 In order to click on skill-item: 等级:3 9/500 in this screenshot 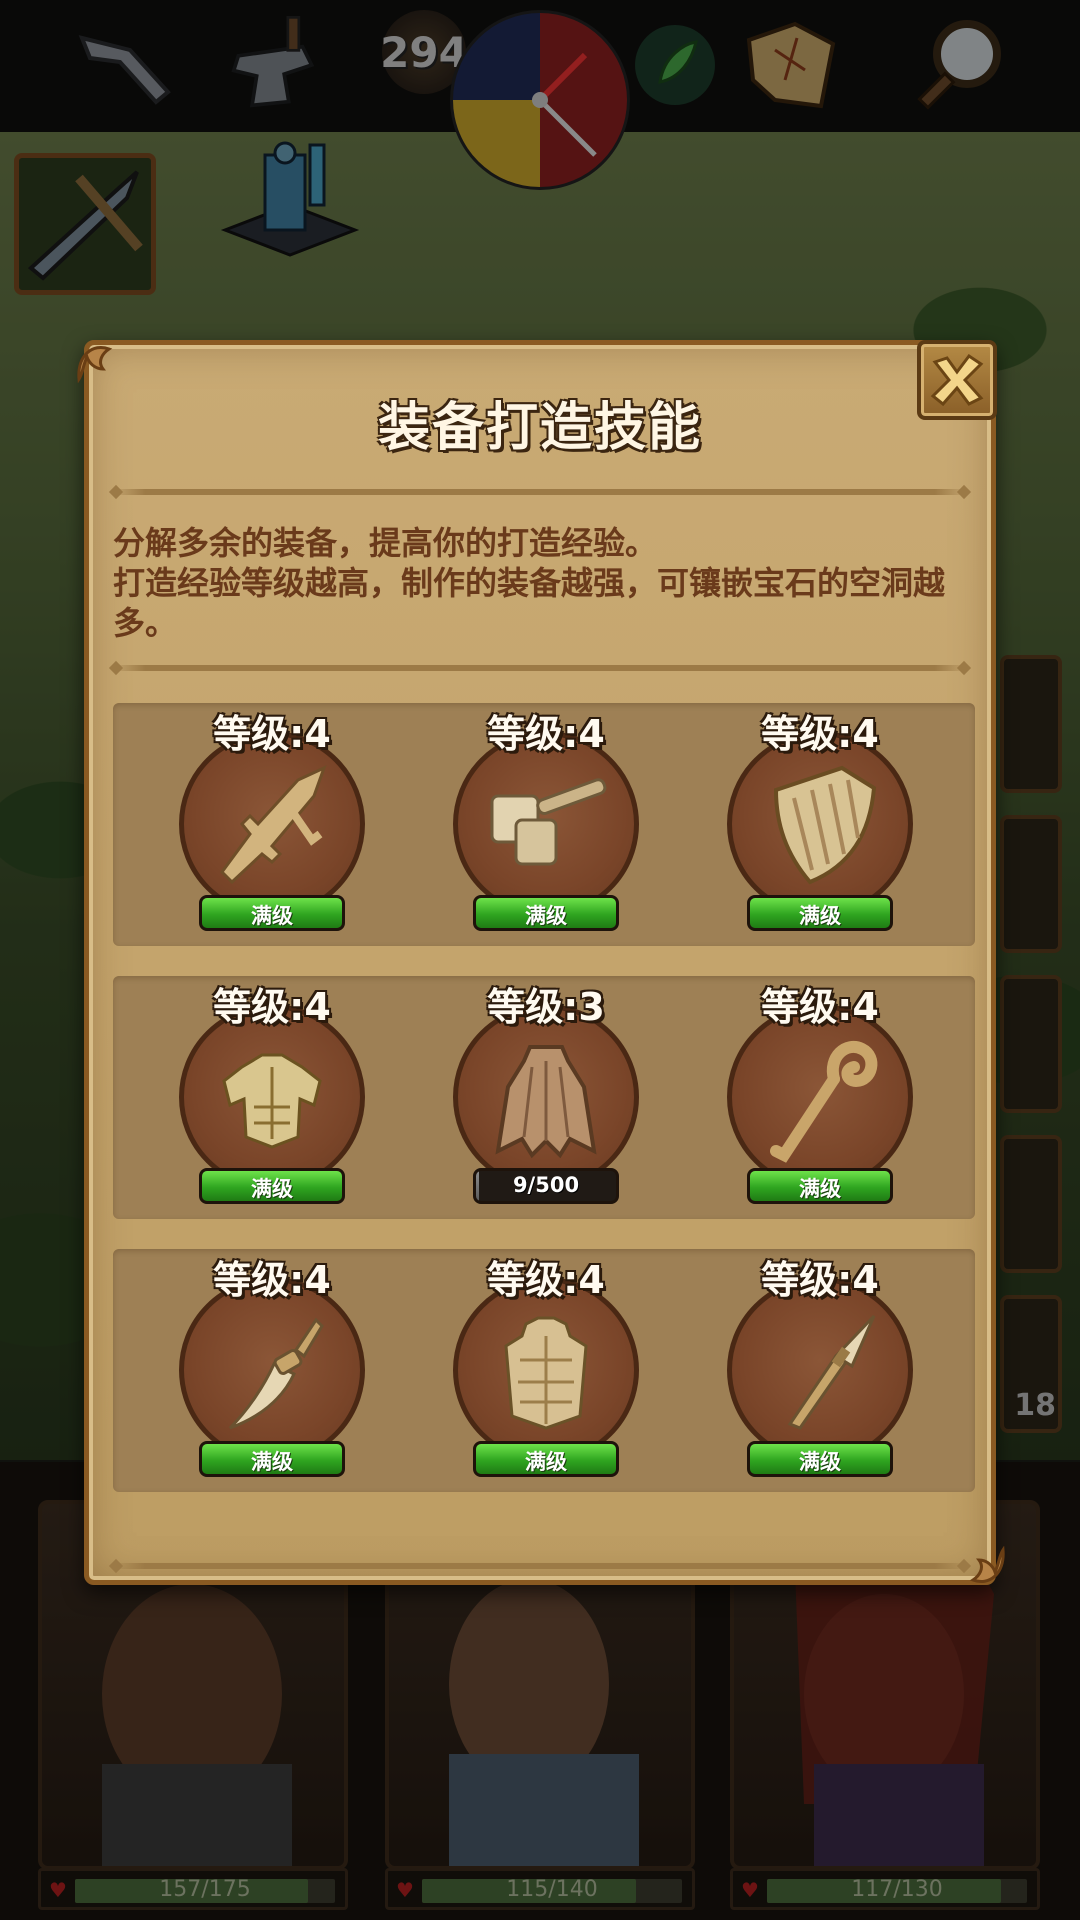, I will do `click(546, 1097)`.